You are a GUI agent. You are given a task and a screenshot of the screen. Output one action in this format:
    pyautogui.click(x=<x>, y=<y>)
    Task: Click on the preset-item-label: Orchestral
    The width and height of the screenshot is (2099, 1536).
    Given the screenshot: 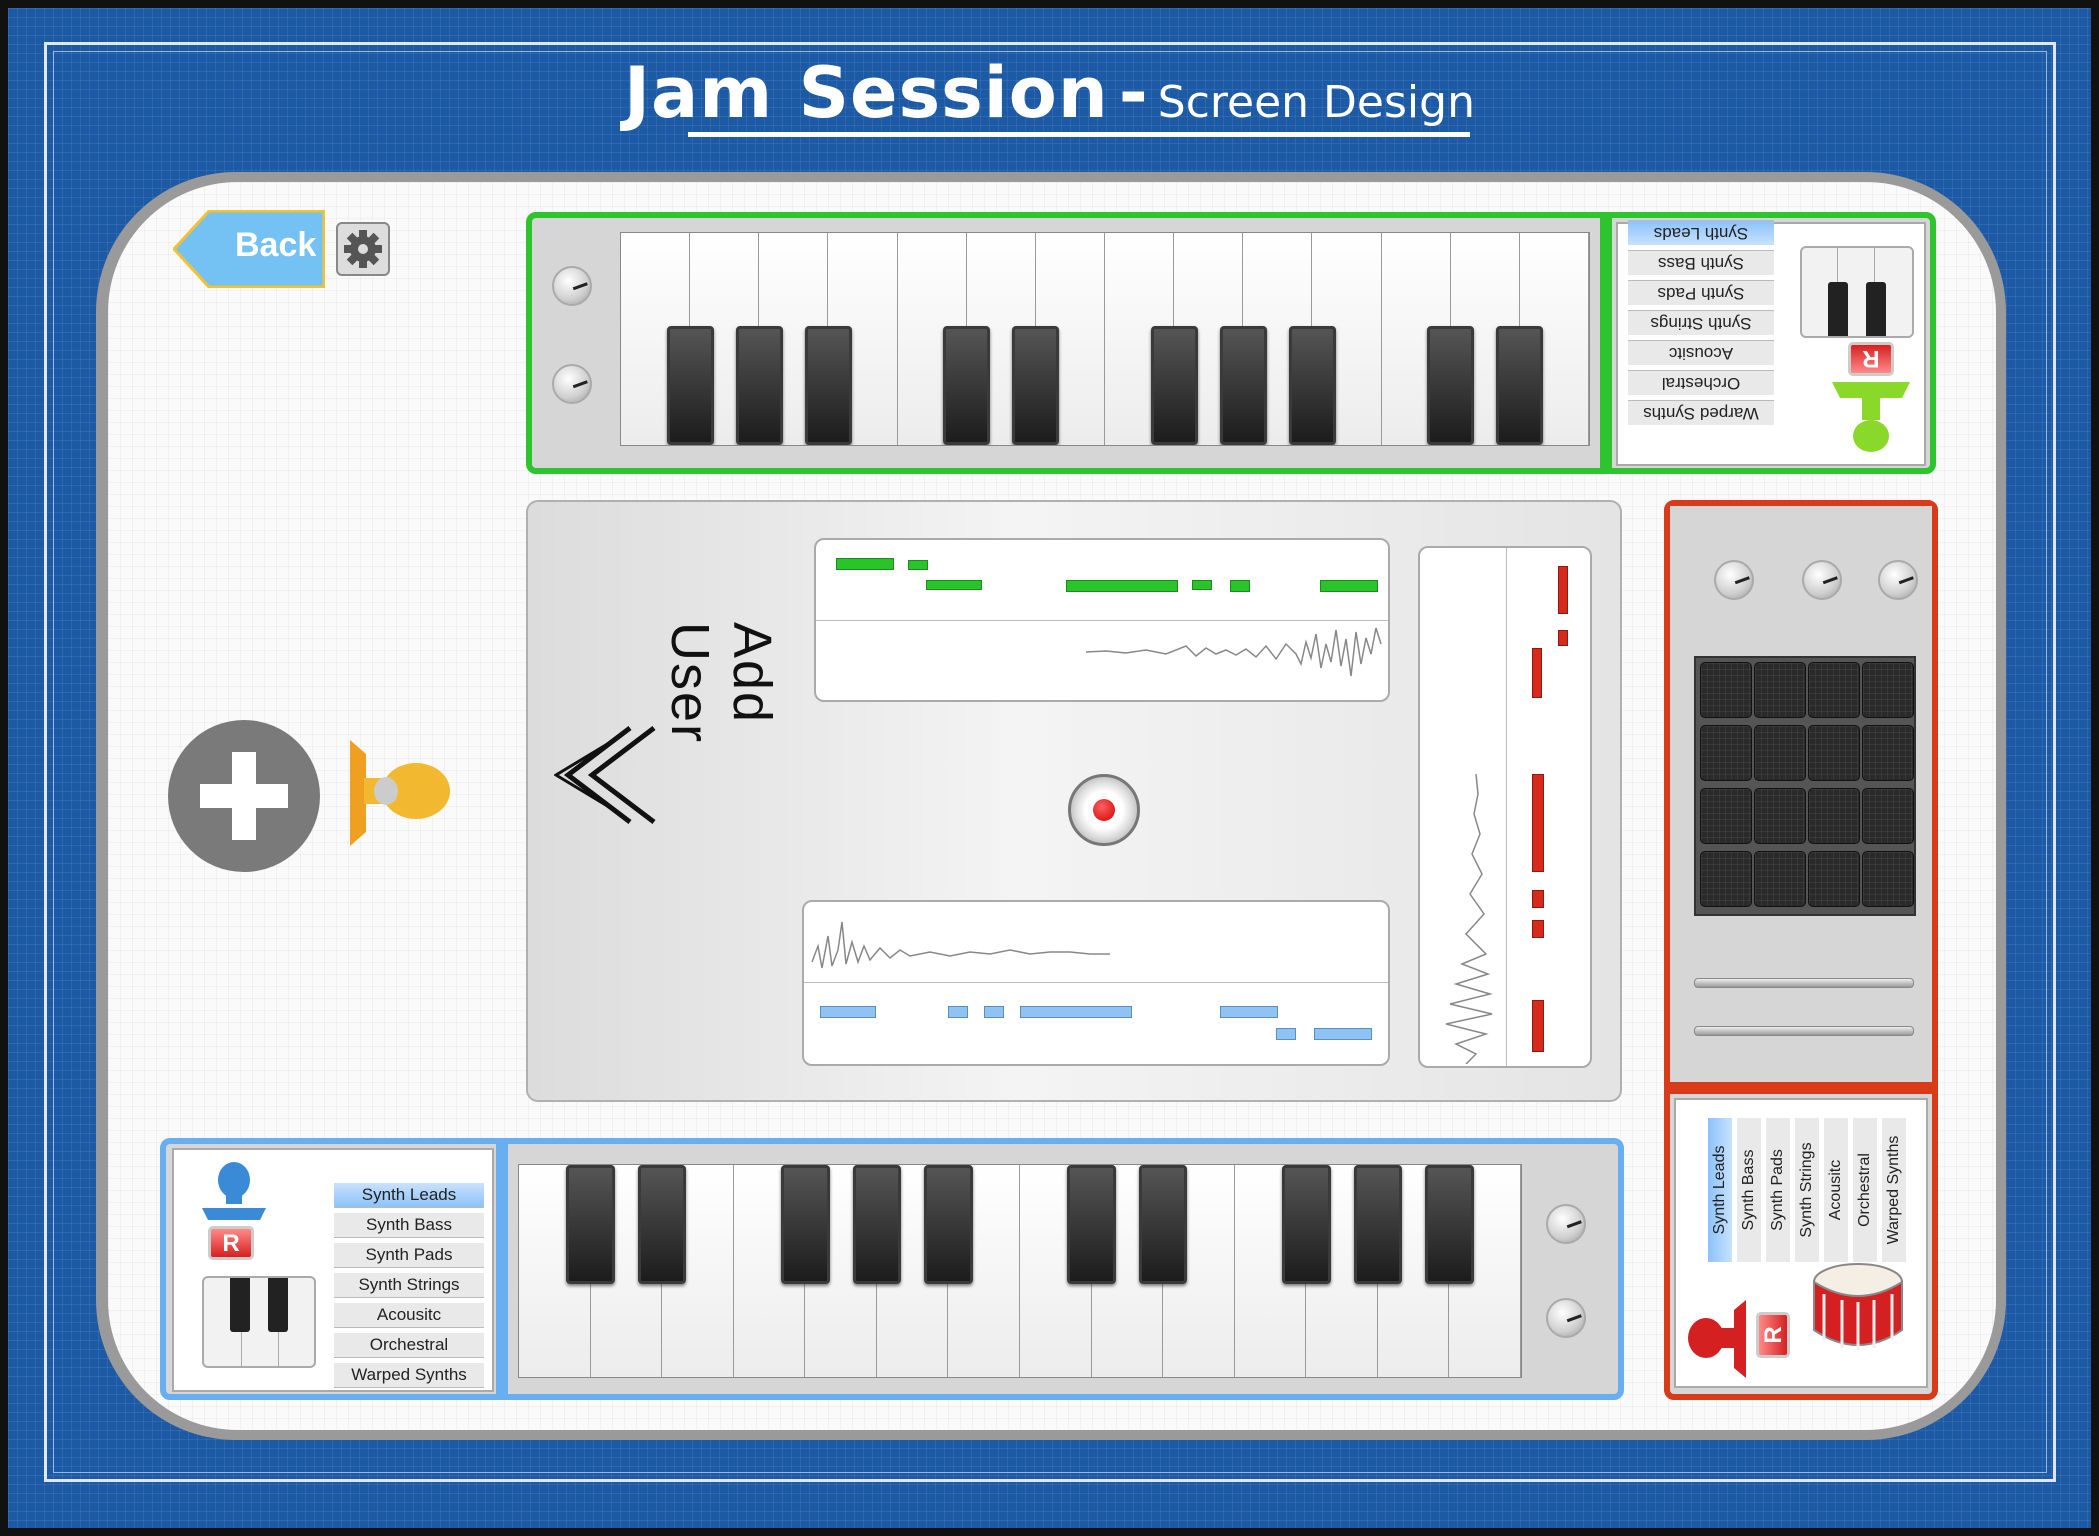 What is the action you would take?
    pyautogui.click(x=1864, y=1190)
    